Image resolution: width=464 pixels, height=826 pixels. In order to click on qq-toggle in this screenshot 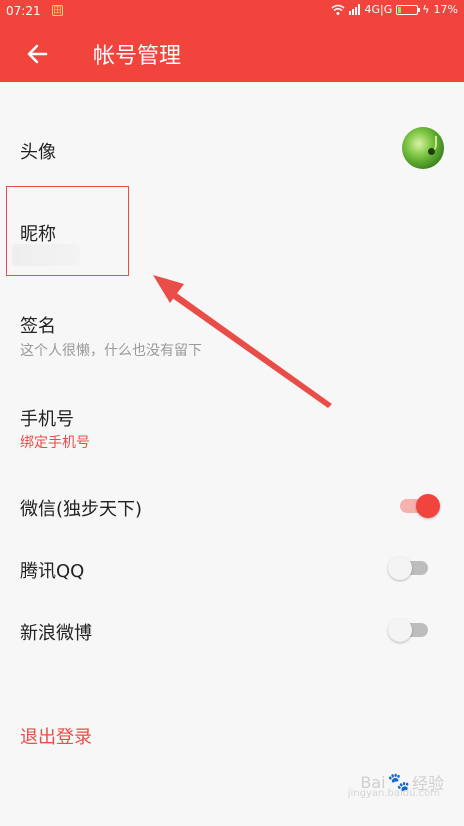, I will do `click(409, 567)`.